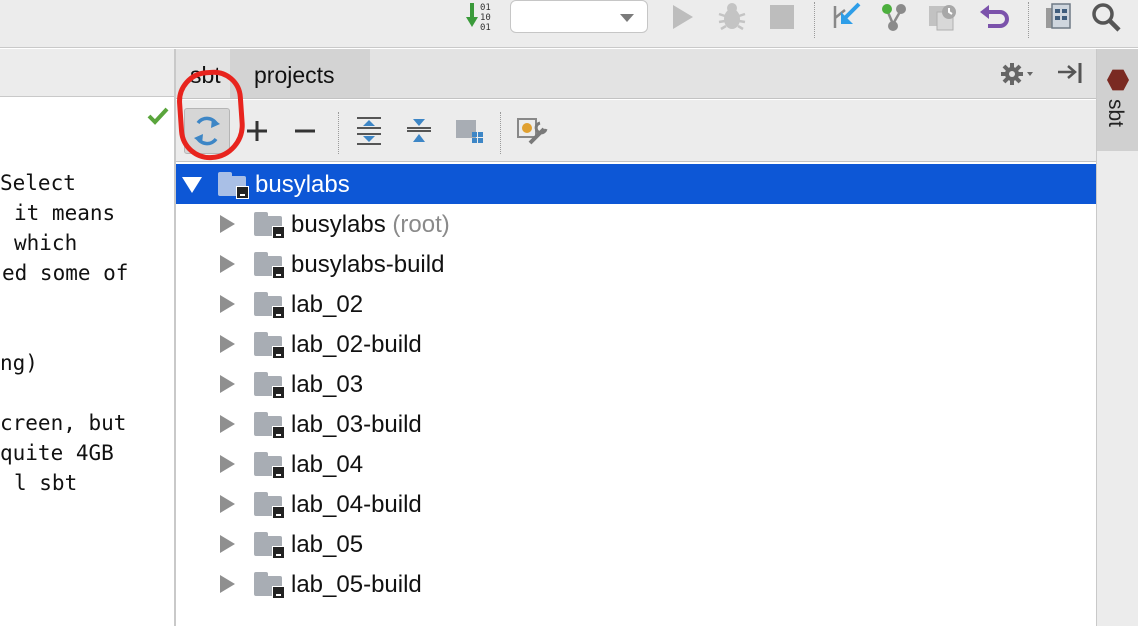 The image size is (1138, 626). What do you see at coordinates (327, 464) in the screenshot?
I see `tree-row-label: lab_04` at bounding box center [327, 464].